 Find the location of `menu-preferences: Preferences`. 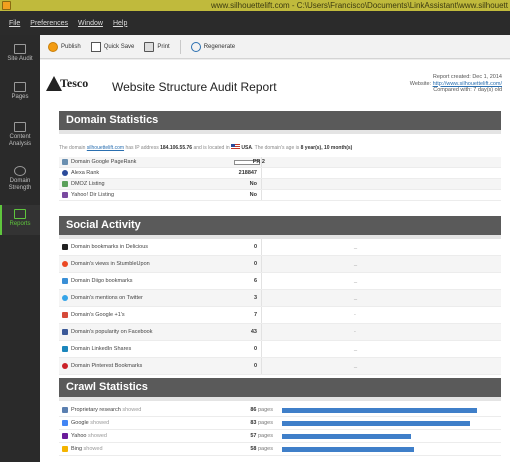

menu-preferences: Preferences is located at coordinates (49, 23).